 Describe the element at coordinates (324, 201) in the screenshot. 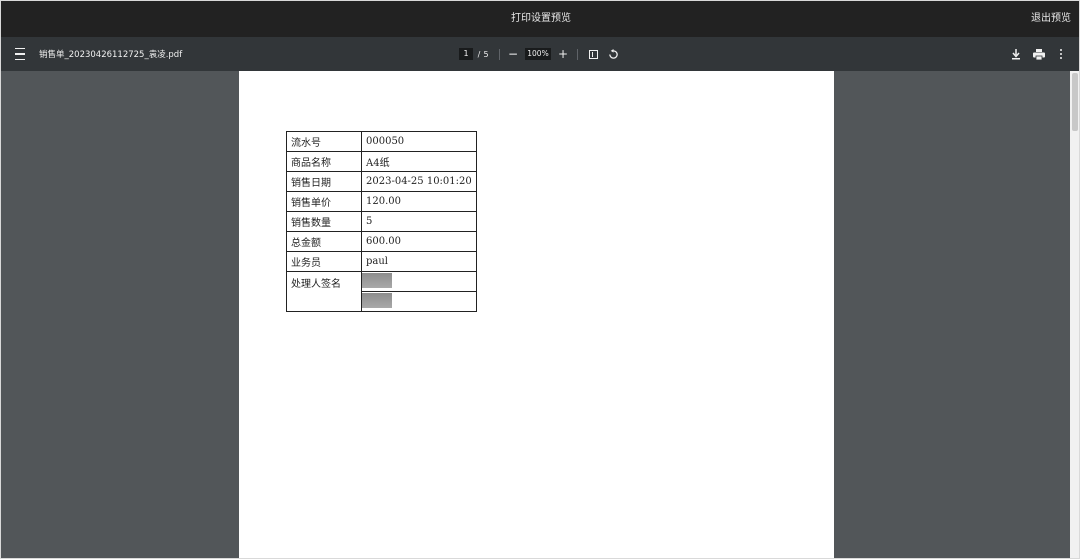

I see `field-label: 销售单价` at that location.